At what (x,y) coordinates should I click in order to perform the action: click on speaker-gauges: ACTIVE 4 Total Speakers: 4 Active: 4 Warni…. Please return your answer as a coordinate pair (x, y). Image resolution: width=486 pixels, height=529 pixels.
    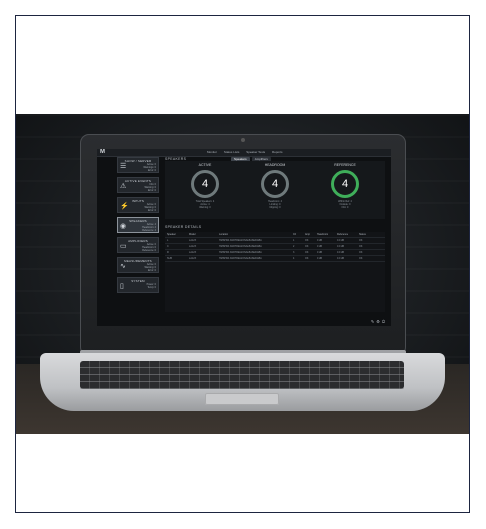
    Looking at the image, I should click on (275, 190).